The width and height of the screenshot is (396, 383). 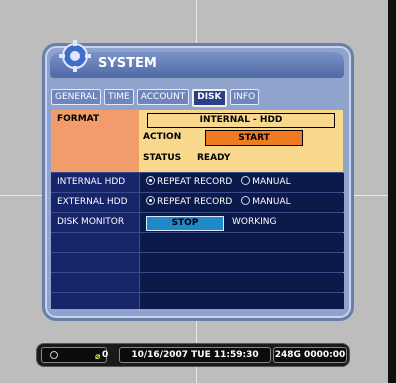 What do you see at coordinates (95, 222) in the screenshot?
I see `disk-monitor-label: DISK MONITOR` at bounding box center [95, 222].